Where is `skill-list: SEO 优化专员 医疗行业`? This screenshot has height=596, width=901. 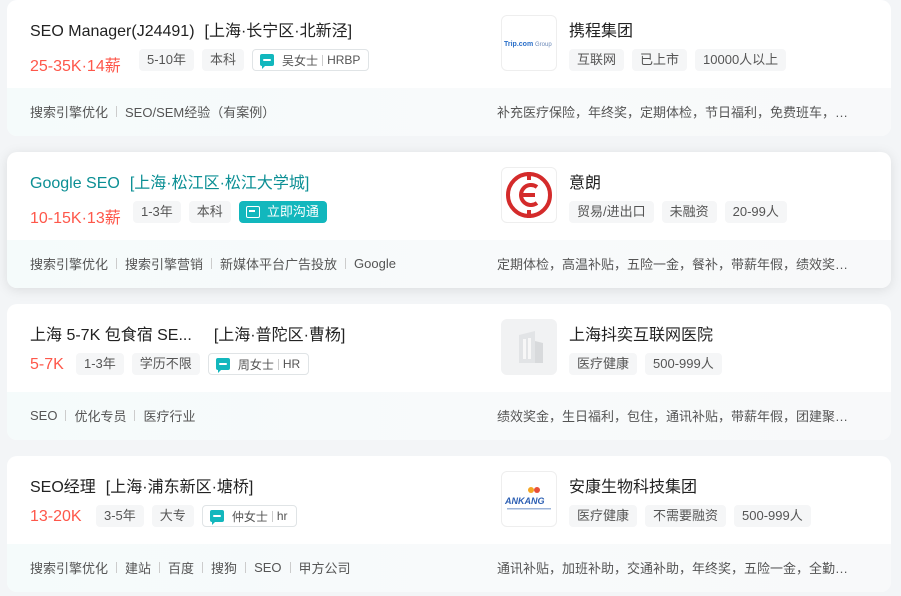 skill-list: SEO 优化专员 医疗行业 is located at coordinates (113, 415).